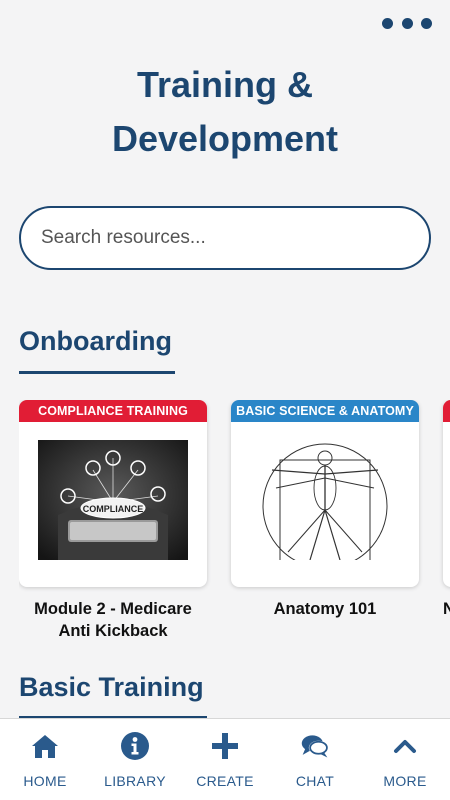  I want to click on tab-more: MORE, so click(405, 759).